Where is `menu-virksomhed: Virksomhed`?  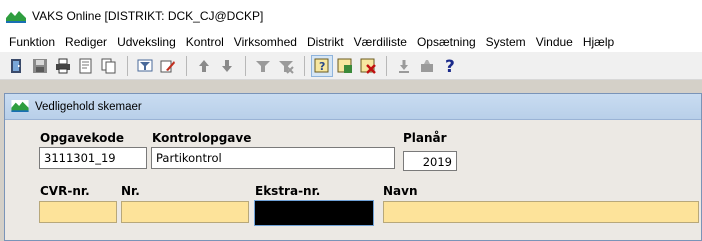
menu-virksomhed: Virksomhed is located at coordinates (265, 42).